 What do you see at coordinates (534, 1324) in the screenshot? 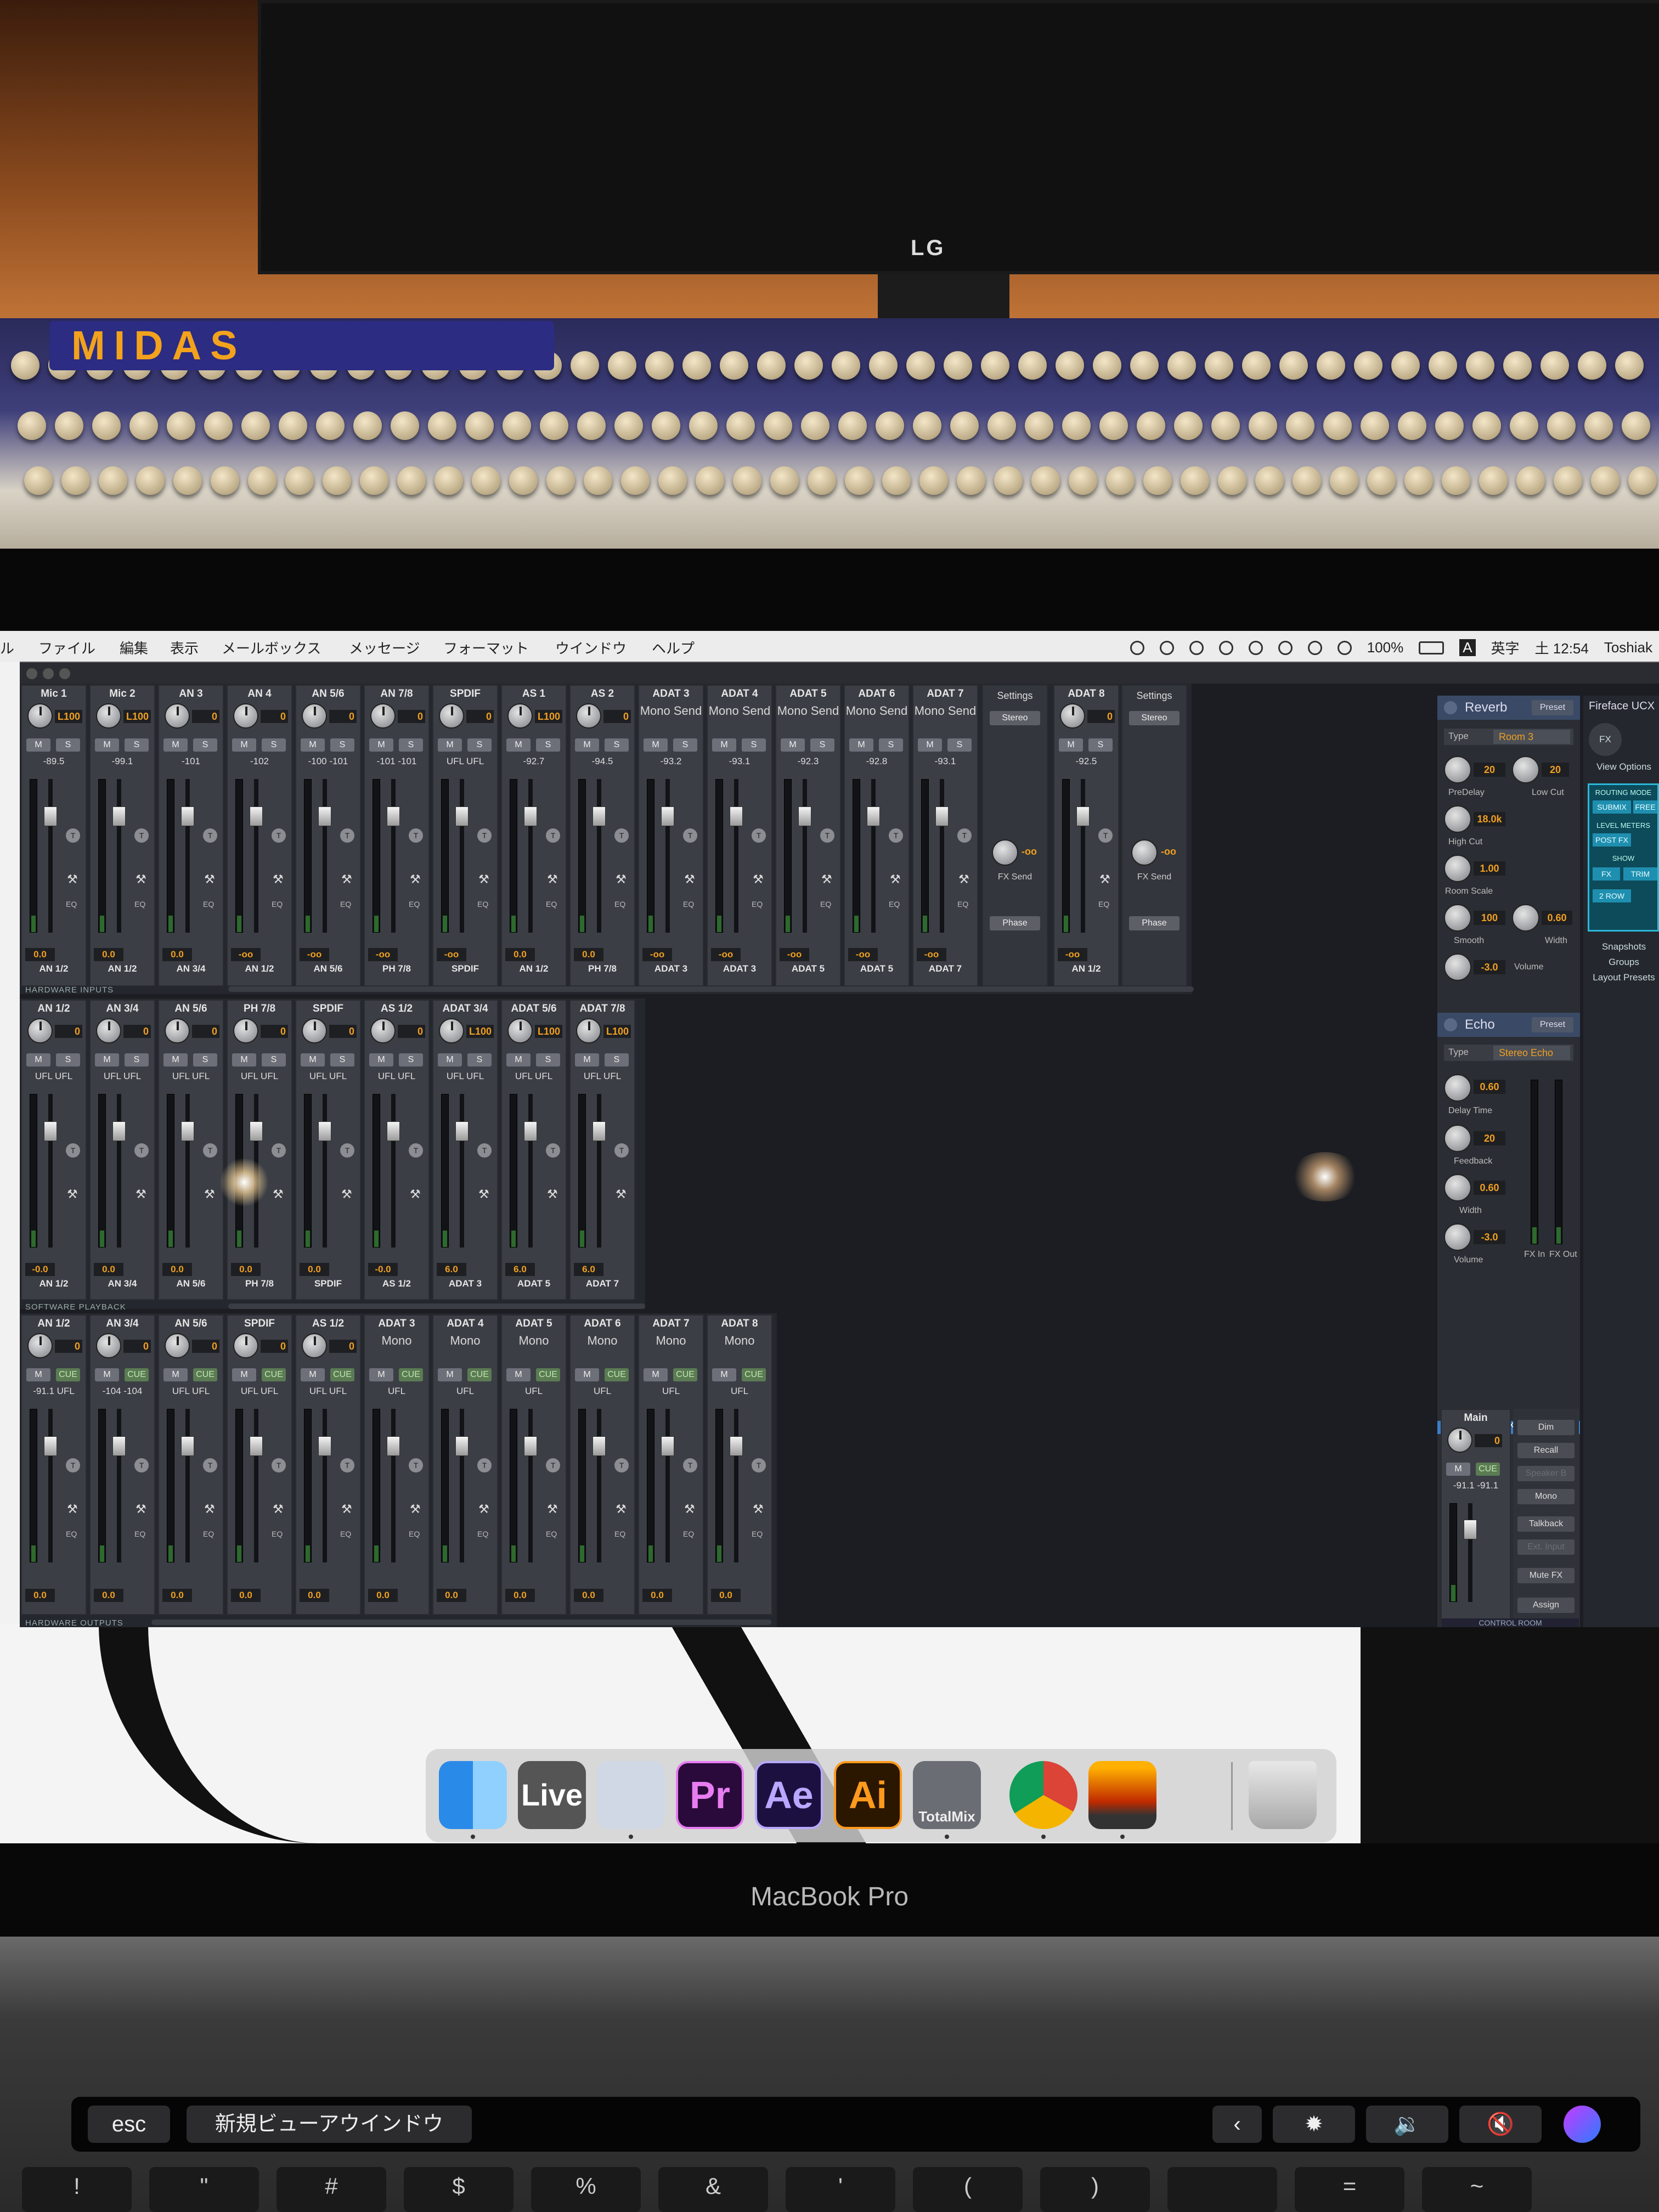
I see `channel-name: ADAT 5` at bounding box center [534, 1324].